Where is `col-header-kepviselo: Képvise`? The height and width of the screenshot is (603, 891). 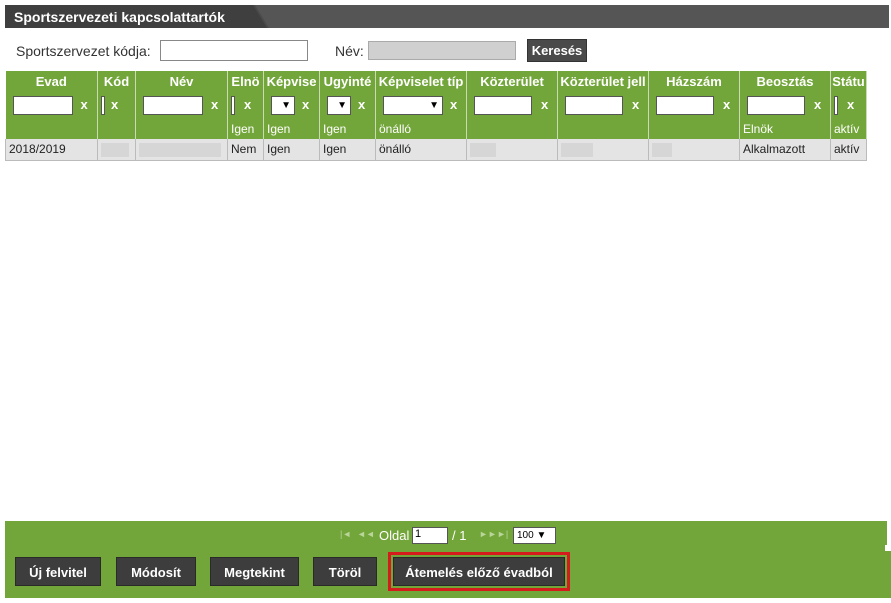 col-header-kepviselo: Képvise is located at coordinates (291, 81).